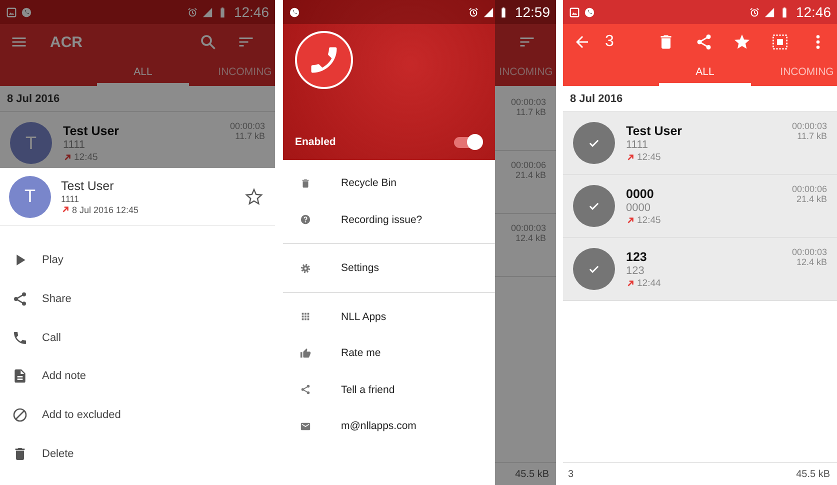 The image size is (837, 485). Describe the element at coordinates (532, 12) in the screenshot. I see `status-time: 12:59` at that location.